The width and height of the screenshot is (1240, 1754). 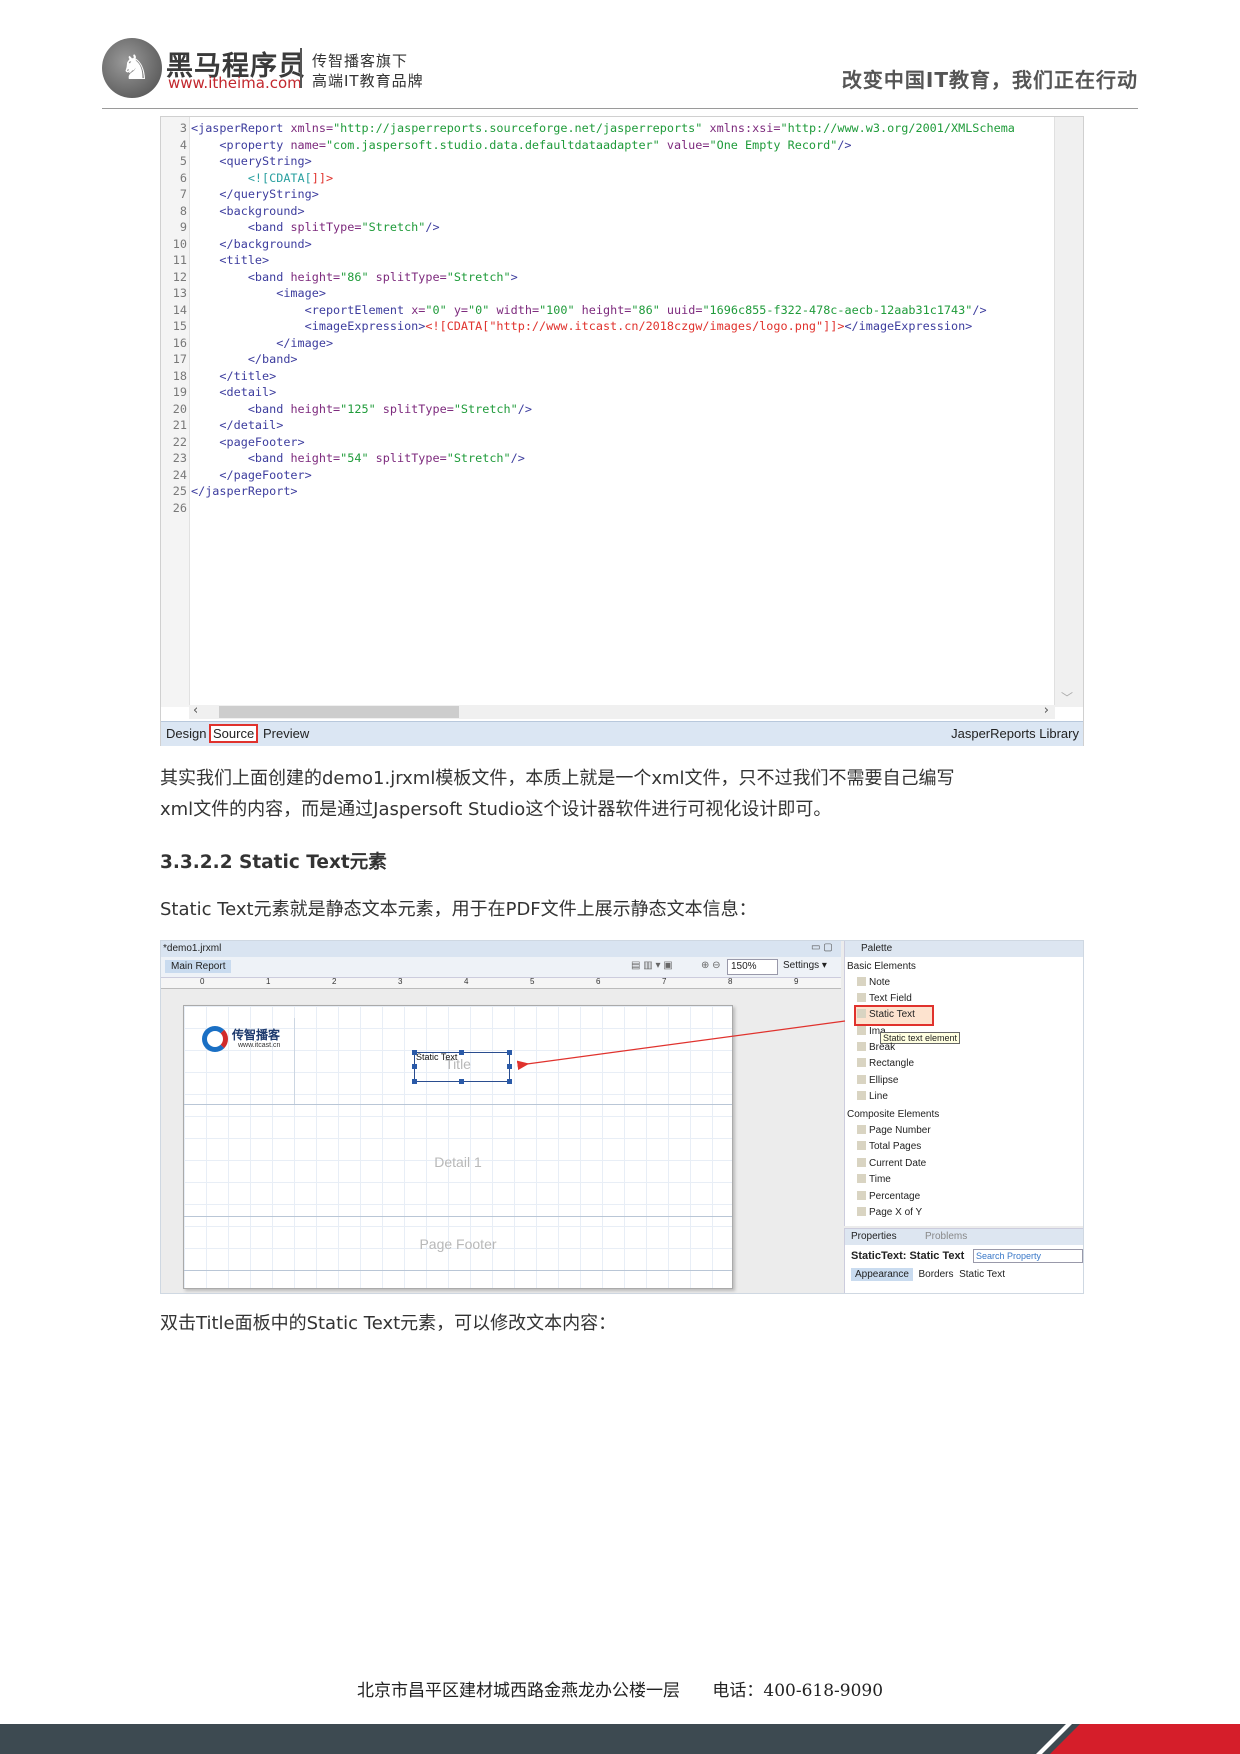 What do you see at coordinates (681, 309) in the screenshot?
I see `code-token: uuid=` at bounding box center [681, 309].